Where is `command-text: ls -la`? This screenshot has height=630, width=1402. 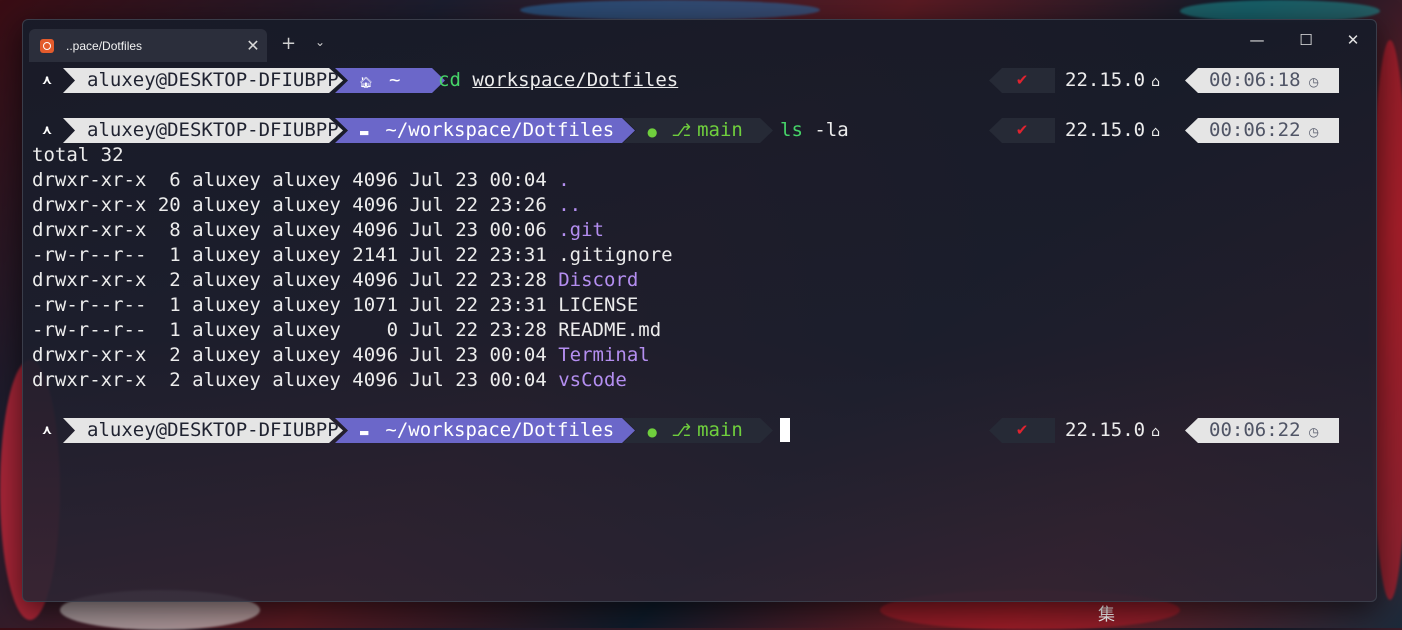 command-text: ls -la is located at coordinates (814, 130).